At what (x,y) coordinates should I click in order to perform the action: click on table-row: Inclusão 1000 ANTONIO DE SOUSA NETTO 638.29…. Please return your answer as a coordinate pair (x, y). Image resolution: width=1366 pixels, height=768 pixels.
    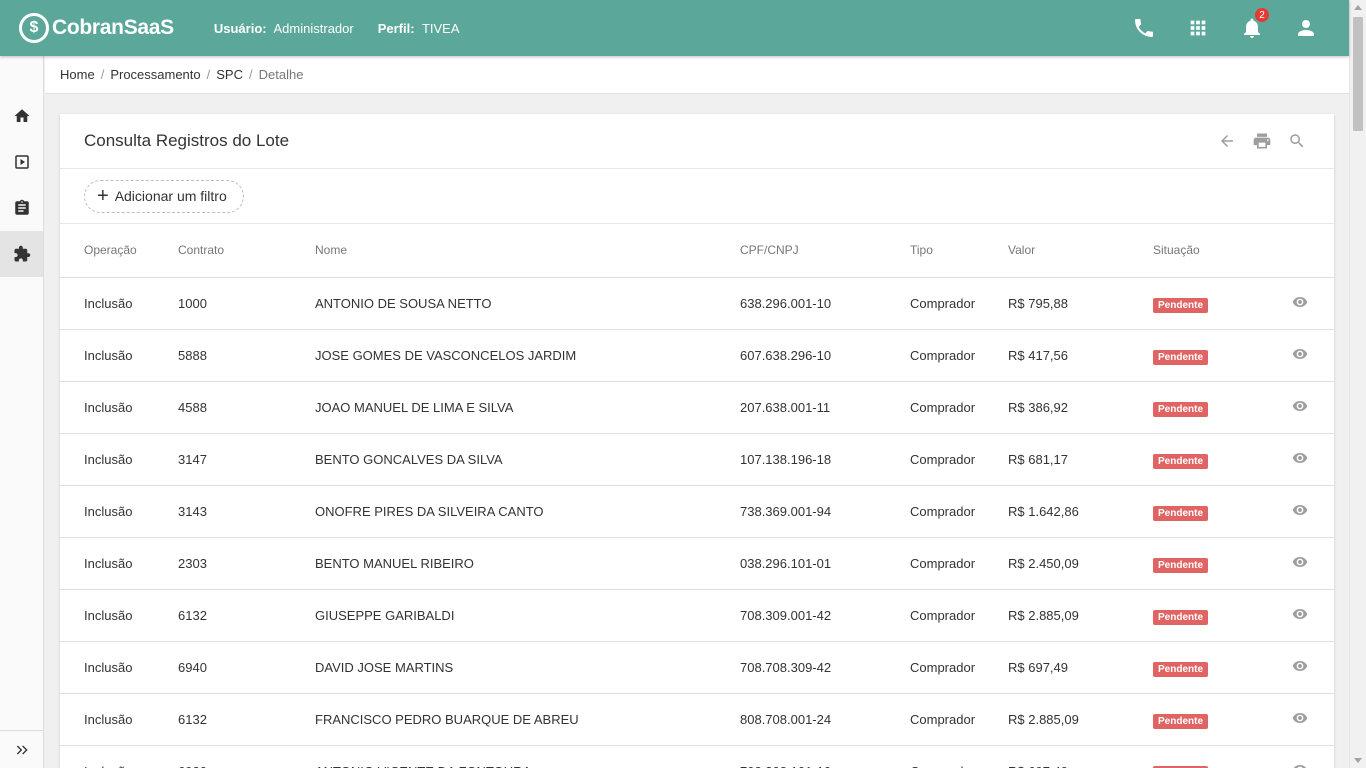
    Looking at the image, I should click on (697, 303).